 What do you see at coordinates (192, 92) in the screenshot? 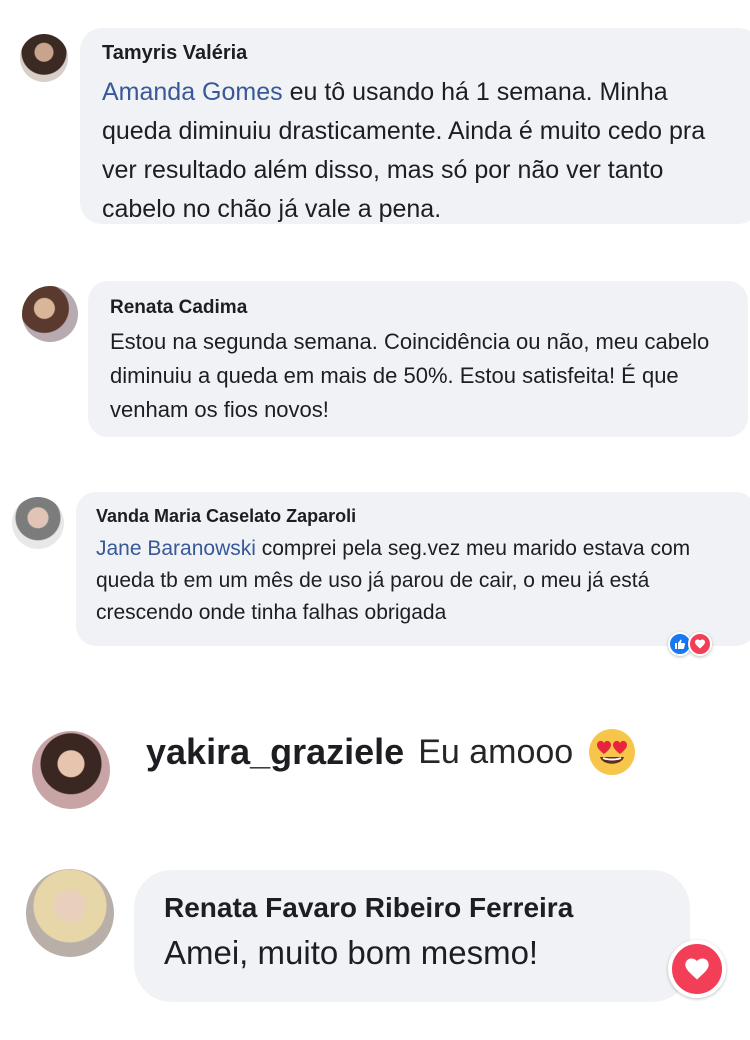
I see `mention-link: Amanda Gomes` at bounding box center [192, 92].